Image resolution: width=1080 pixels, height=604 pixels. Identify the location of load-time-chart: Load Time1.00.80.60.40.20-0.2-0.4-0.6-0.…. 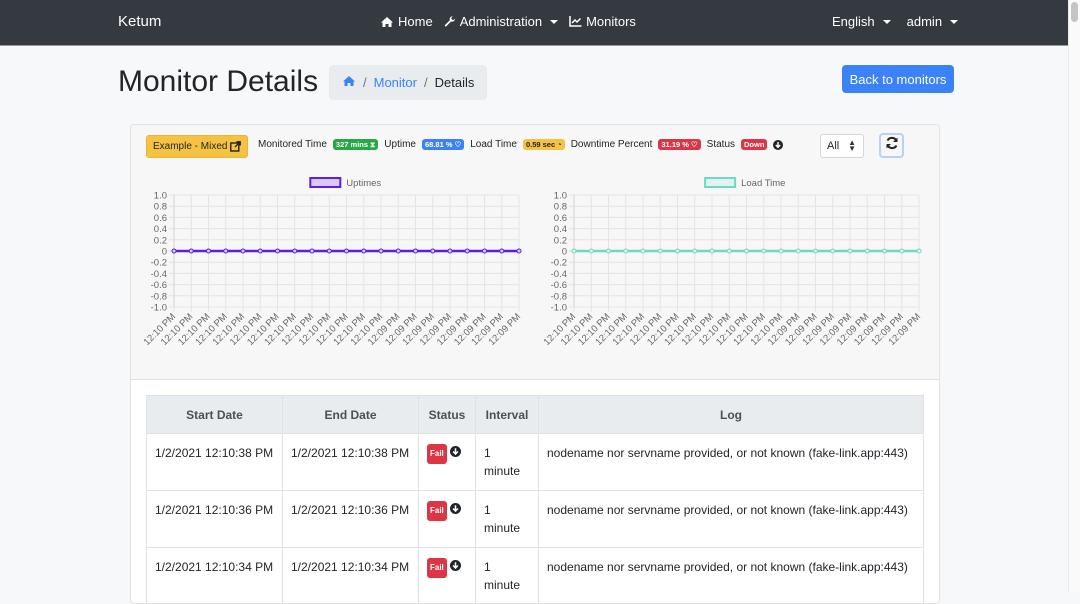
(736, 262).